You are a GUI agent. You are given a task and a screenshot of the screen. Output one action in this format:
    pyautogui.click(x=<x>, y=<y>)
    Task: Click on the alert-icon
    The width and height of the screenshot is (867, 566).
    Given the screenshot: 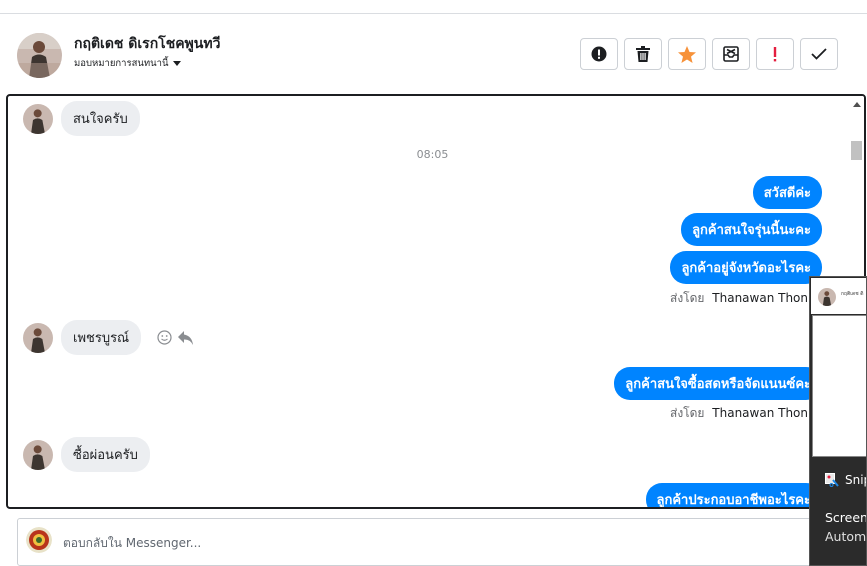 What is the action you would take?
    pyautogui.click(x=599, y=54)
    